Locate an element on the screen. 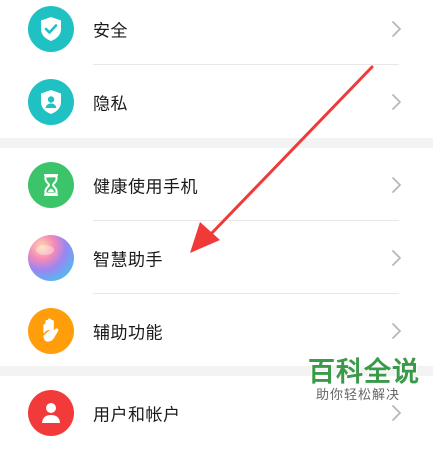 This screenshot has width=433, height=449. settings-item-security: 安全 is located at coordinates (216, 32).